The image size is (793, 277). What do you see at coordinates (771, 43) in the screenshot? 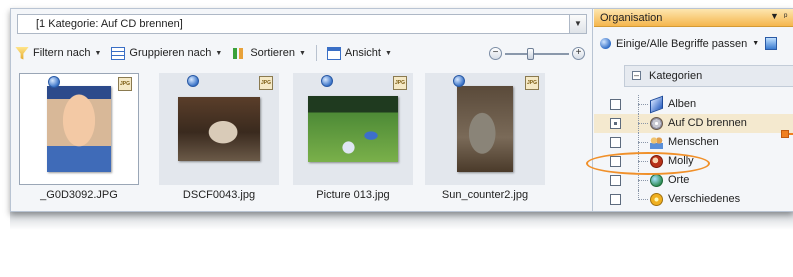
I see `tag-tool-icon` at bounding box center [771, 43].